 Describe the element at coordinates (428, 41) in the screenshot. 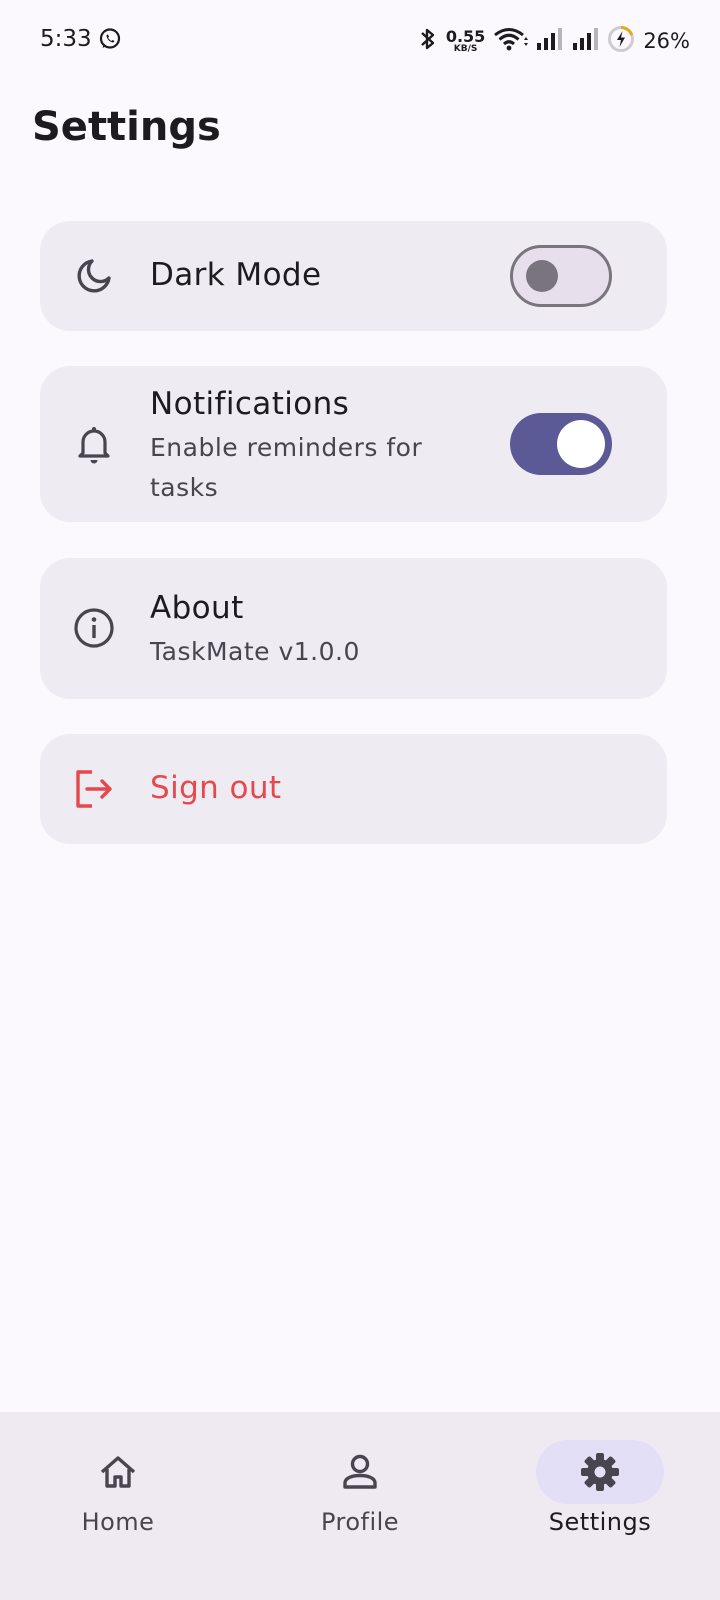

I see `bluetooth-icon` at that location.